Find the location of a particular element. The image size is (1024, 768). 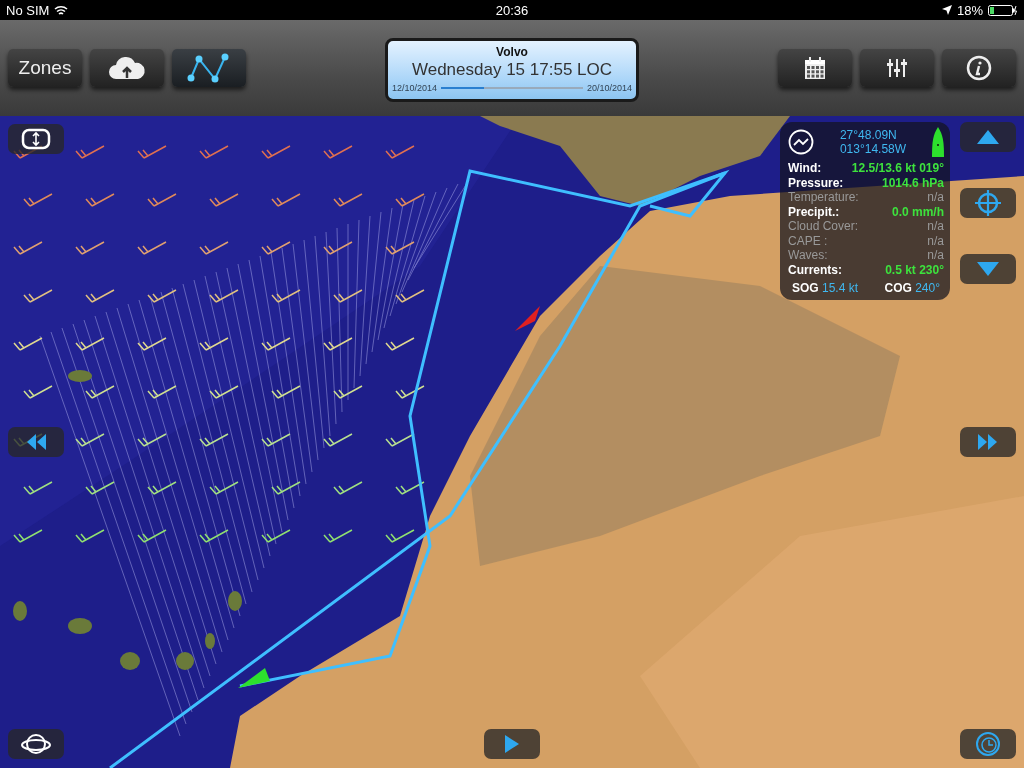

zones-button: Zones is located at coordinates (45, 68).